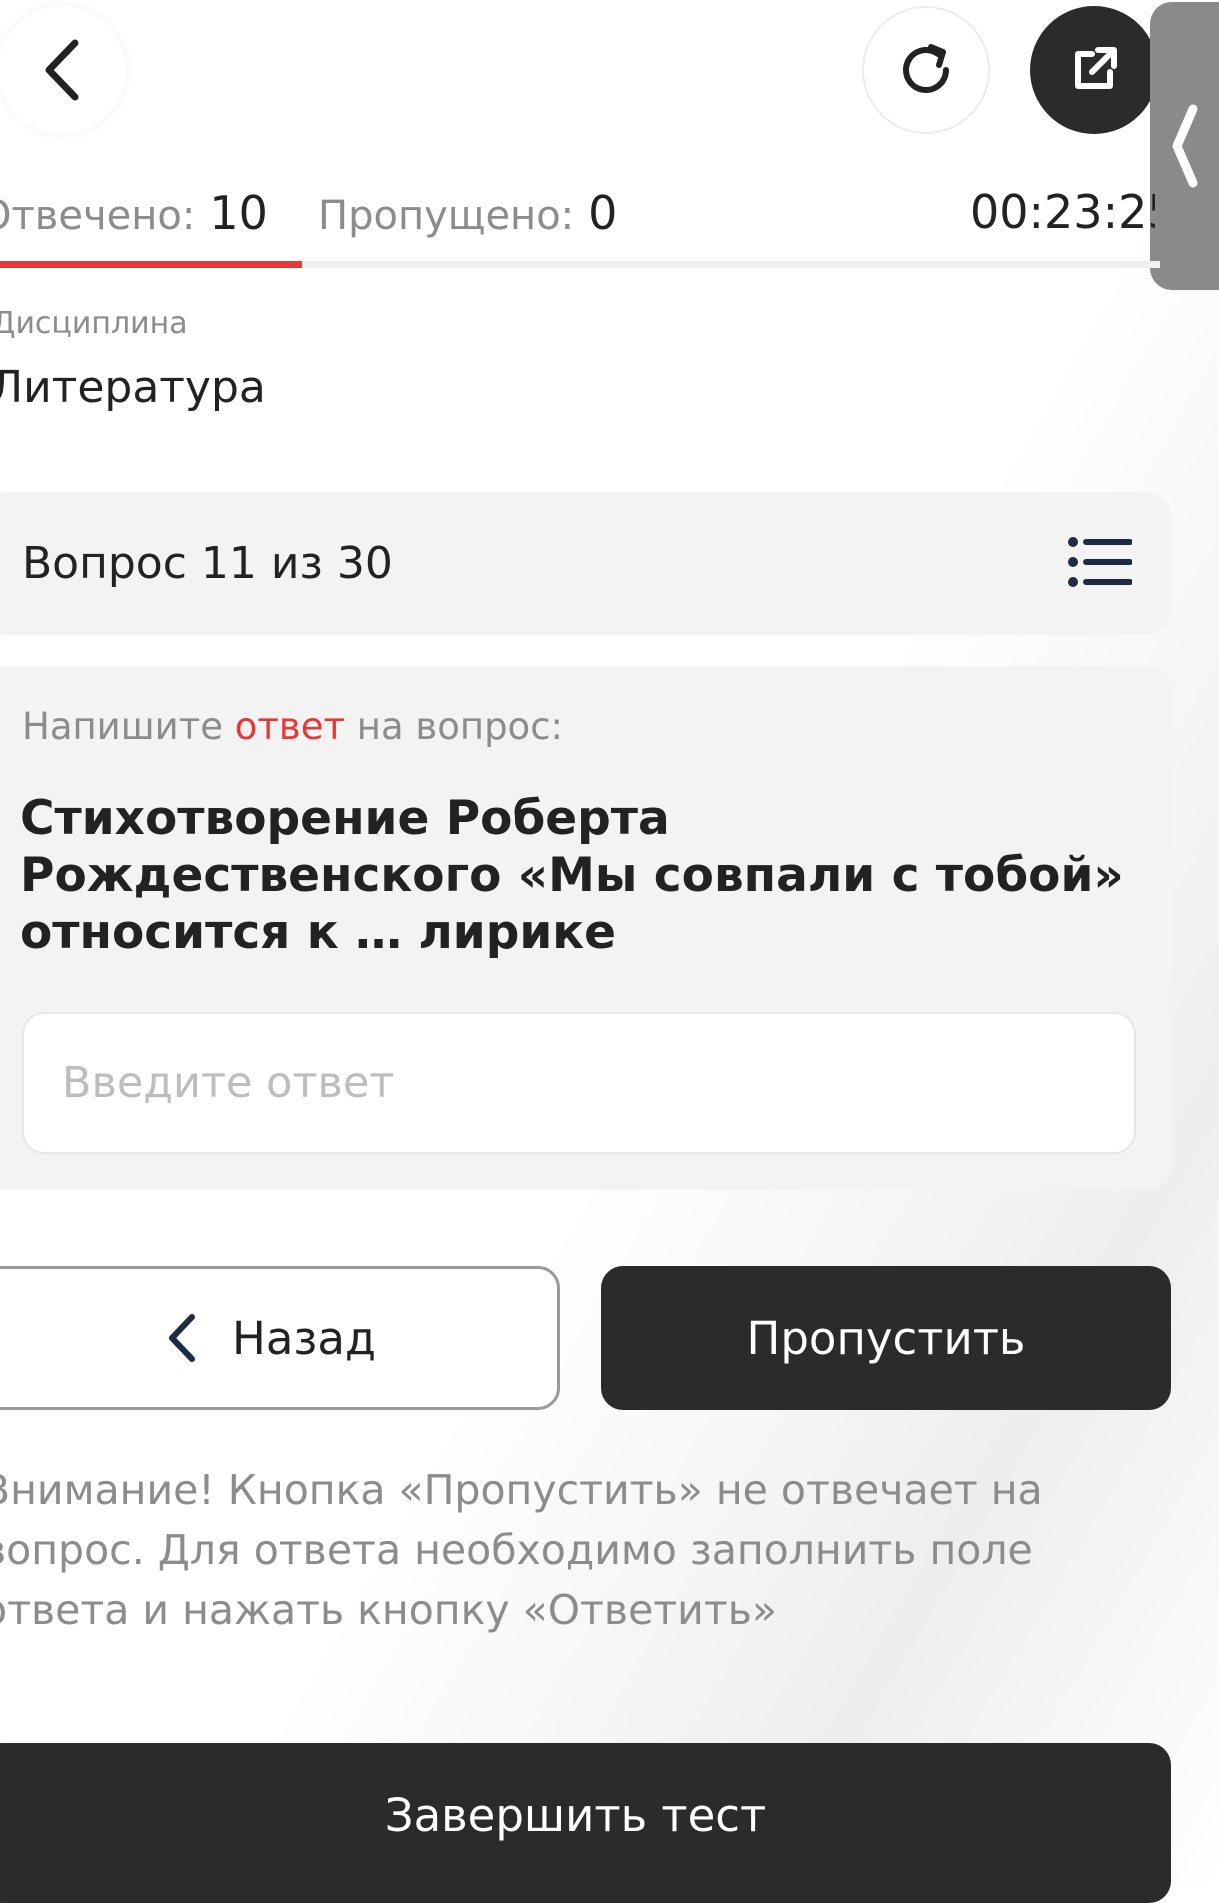  What do you see at coordinates (454, 726) in the screenshot?
I see `prompt-text-after: на вопрос:` at bounding box center [454, 726].